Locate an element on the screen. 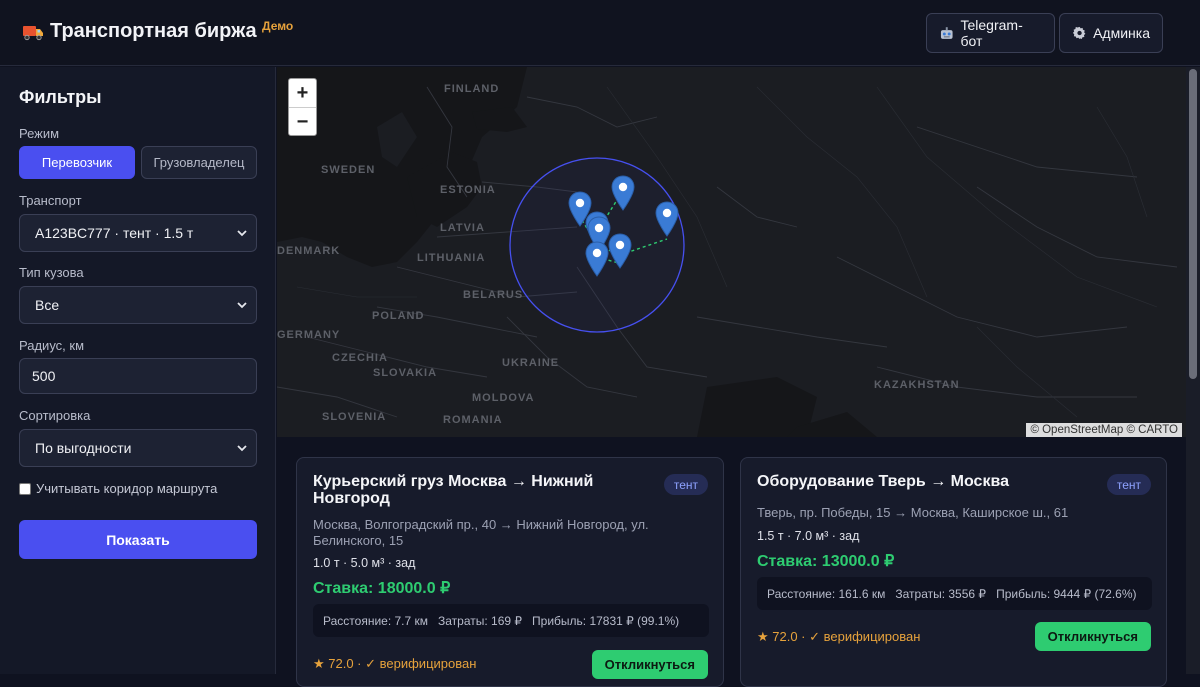  show-button: Показать is located at coordinates (138, 539).